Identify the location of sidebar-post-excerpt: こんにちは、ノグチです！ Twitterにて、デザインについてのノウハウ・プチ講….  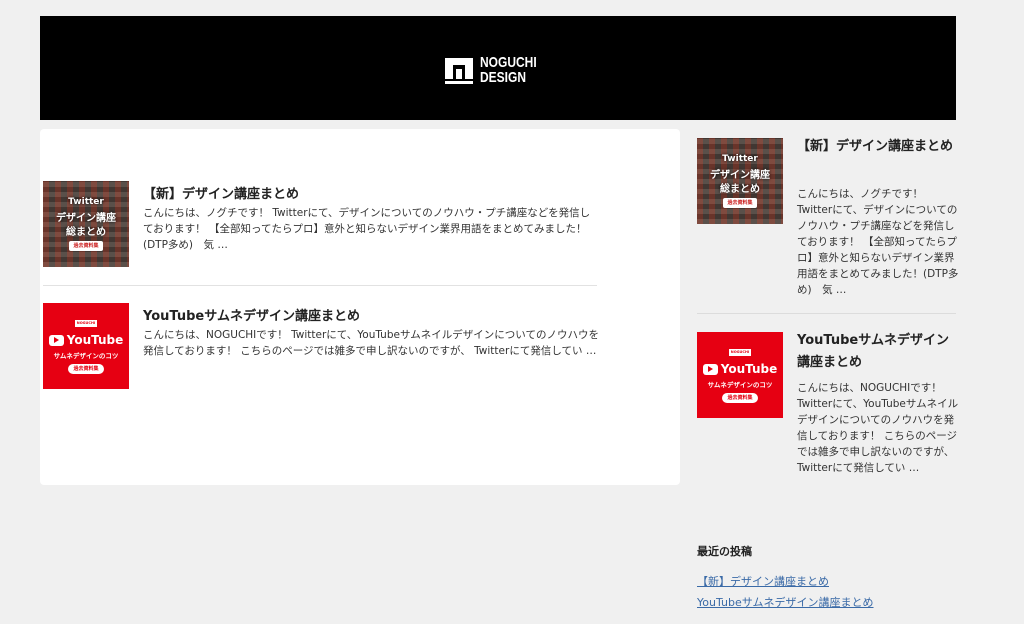
(878, 242).